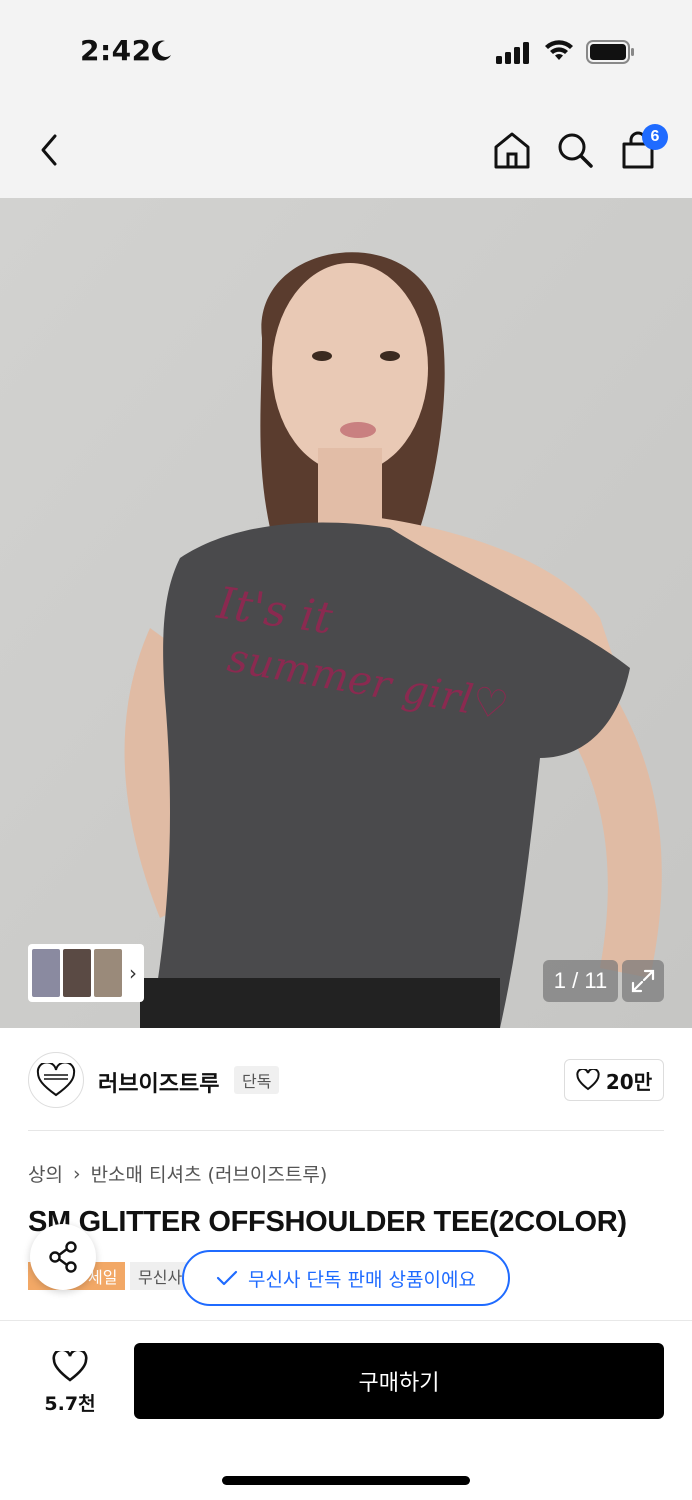 The height and width of the screenshot is (1500, 692). I want to click on breadcrumb-subcategory: 반소매 티셔츠 (러브이즈트루), so click(209, 1173).